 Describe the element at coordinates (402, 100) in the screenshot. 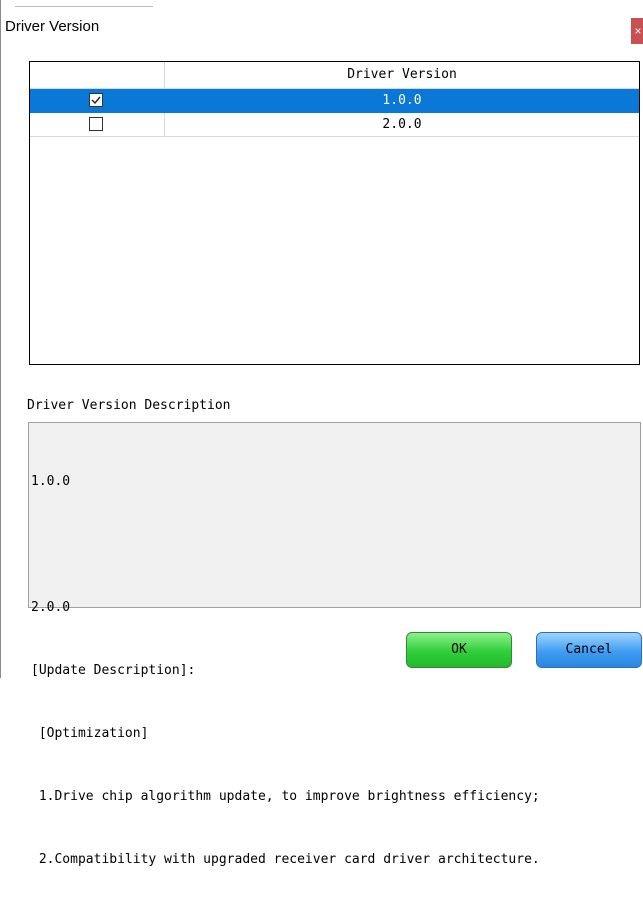

I see `row-version: 1.0.0` at that location.